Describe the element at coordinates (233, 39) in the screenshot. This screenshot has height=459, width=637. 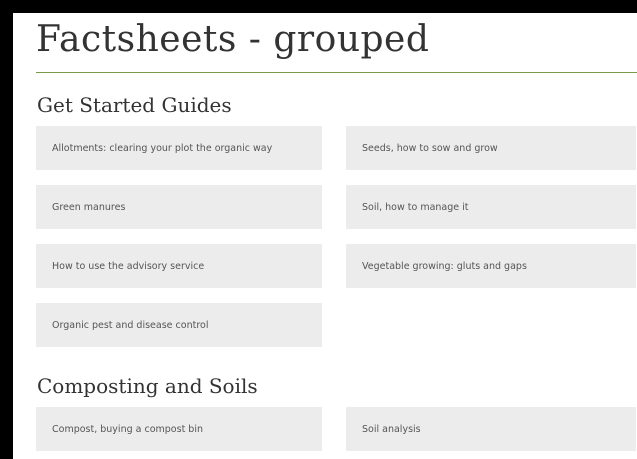
I see `page-title: Factsheets - grouped` at that location.